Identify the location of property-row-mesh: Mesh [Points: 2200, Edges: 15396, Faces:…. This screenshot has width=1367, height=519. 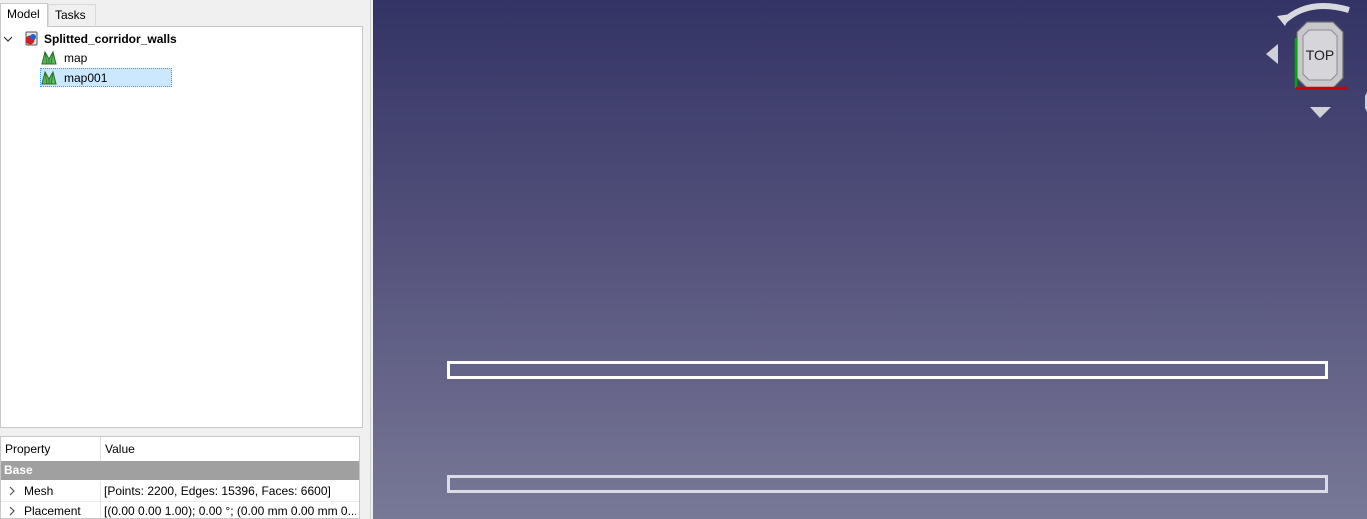
(180, 491).